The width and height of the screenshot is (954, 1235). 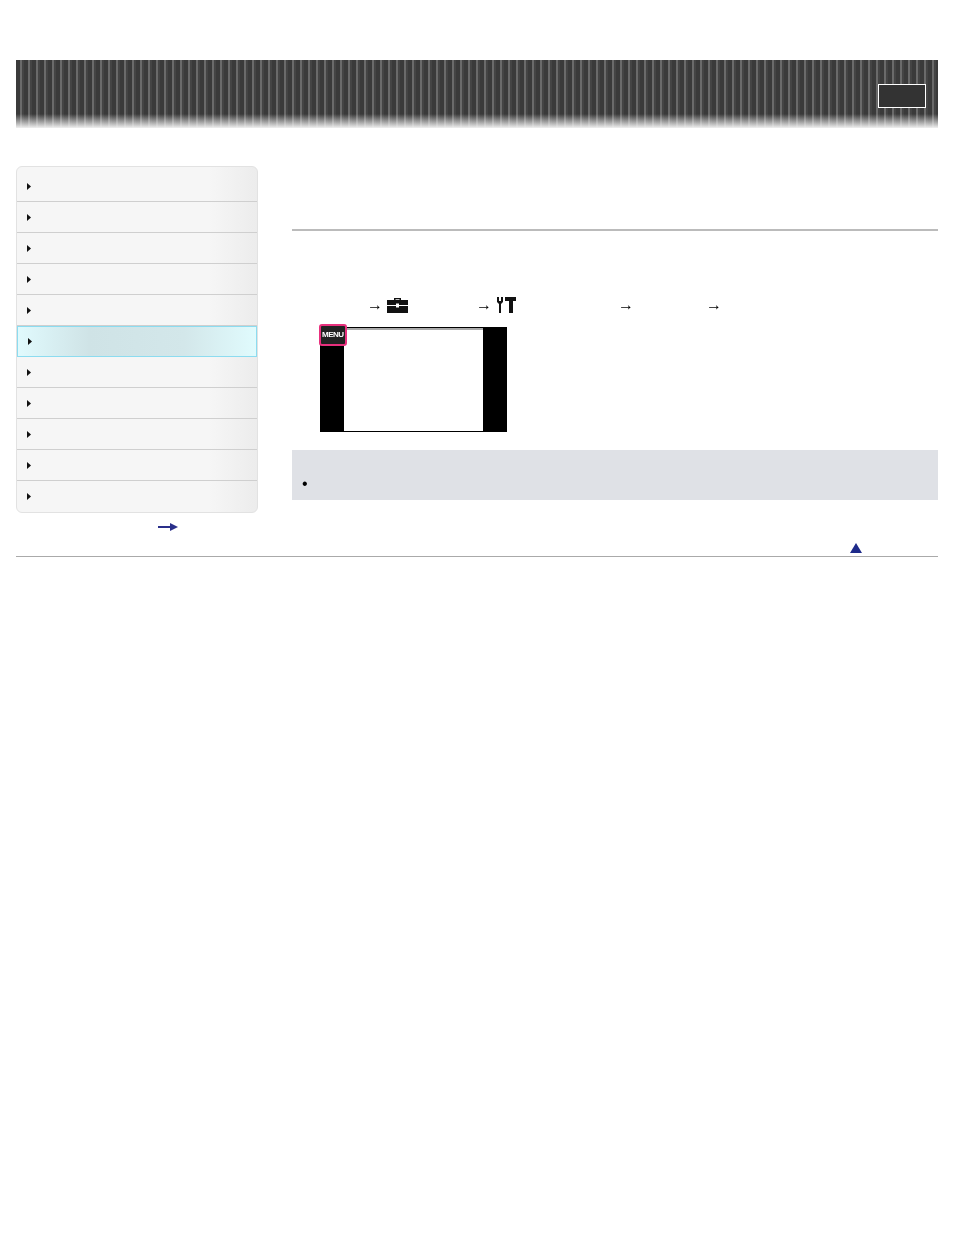 I want to click on nav-item, so click(x=137, y=341).